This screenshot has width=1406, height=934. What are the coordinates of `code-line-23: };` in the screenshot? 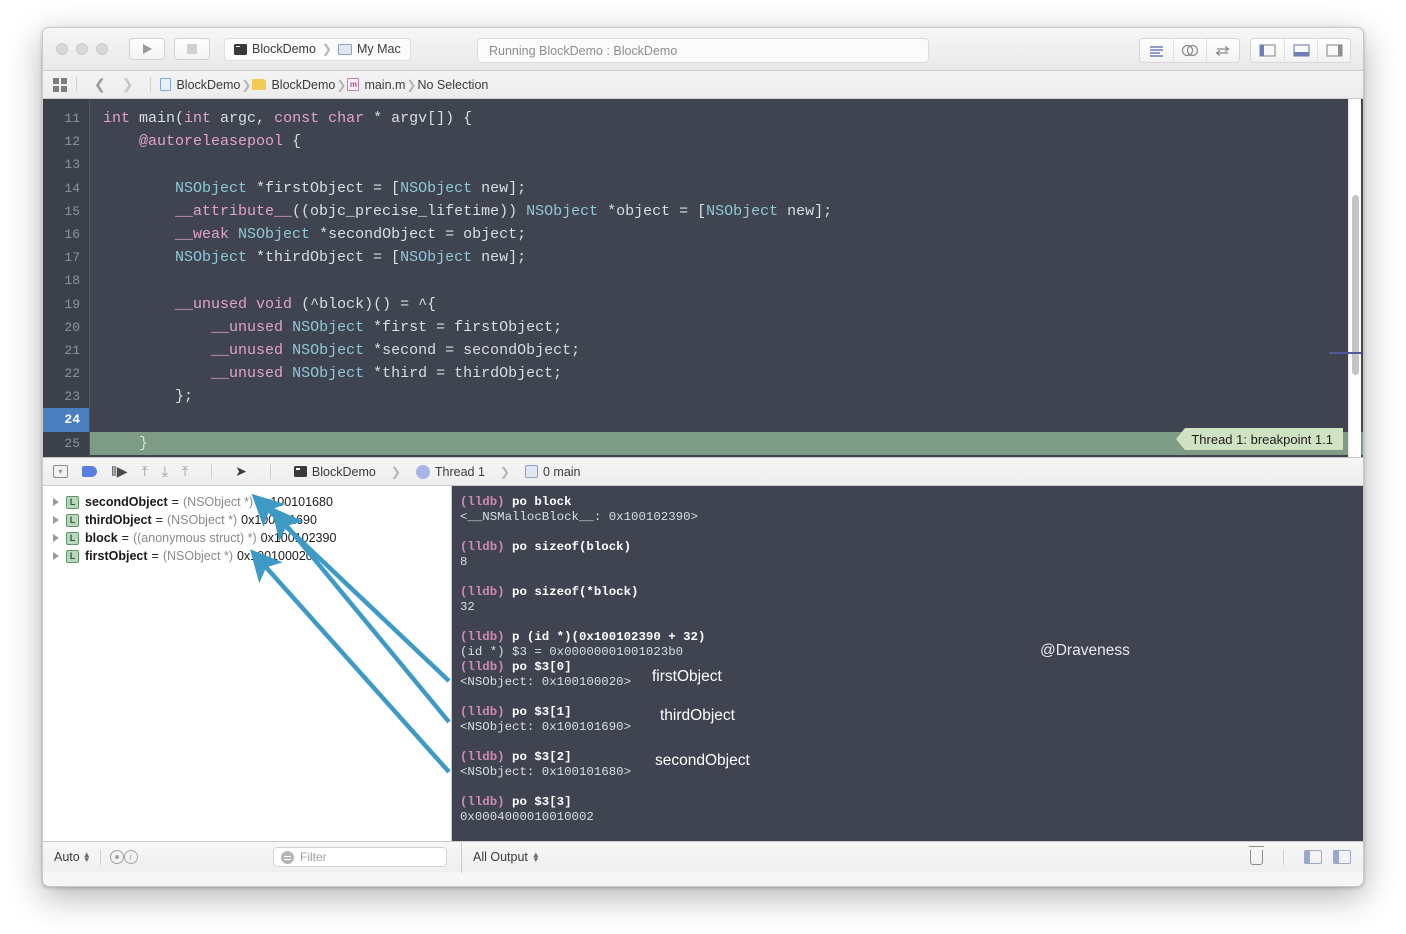 It's located at (726, 396).